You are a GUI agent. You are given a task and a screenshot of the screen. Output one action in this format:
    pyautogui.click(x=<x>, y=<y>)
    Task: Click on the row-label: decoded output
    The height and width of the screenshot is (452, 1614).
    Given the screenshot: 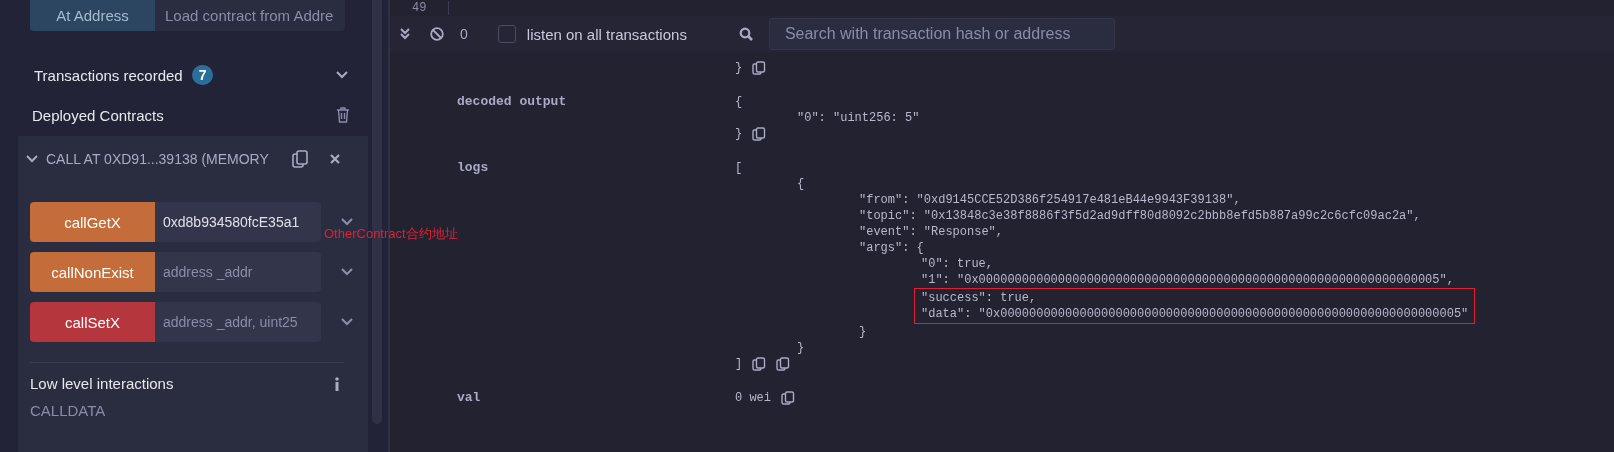 What is the action you would take?
    pyautogui.click(x=512, y=101)
    